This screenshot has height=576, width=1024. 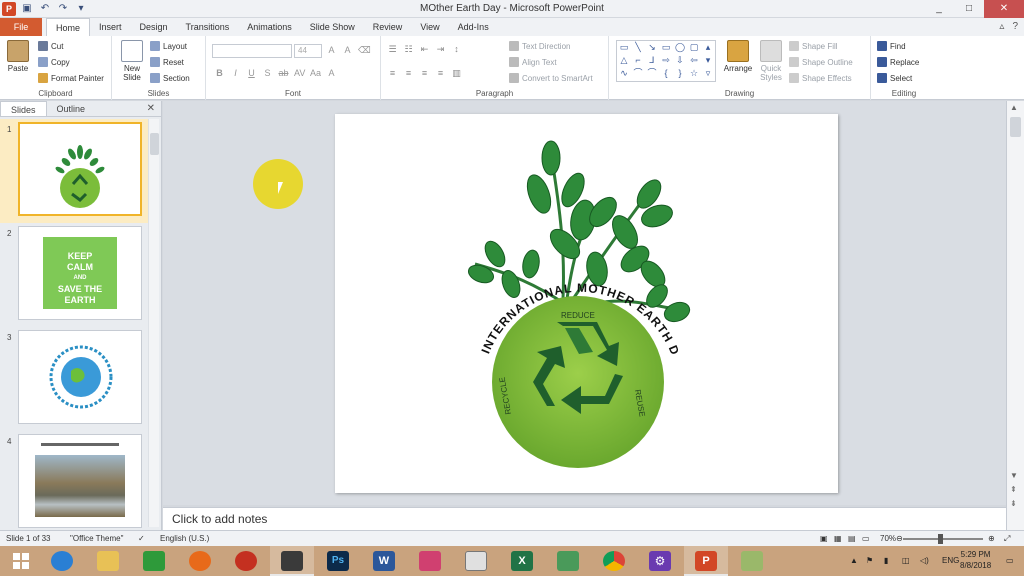 I want to click on font-family-combo, so click(x=252, y=51).